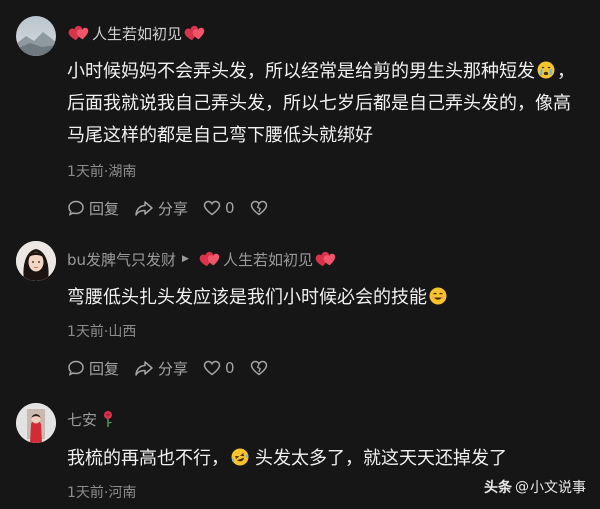 The width and height of the screenshot is (600, 509). Describe the element at coordinates (148, 458) in the screenshot. I see `comment-text-part-1: 我梳的再高也不行，` at that location.